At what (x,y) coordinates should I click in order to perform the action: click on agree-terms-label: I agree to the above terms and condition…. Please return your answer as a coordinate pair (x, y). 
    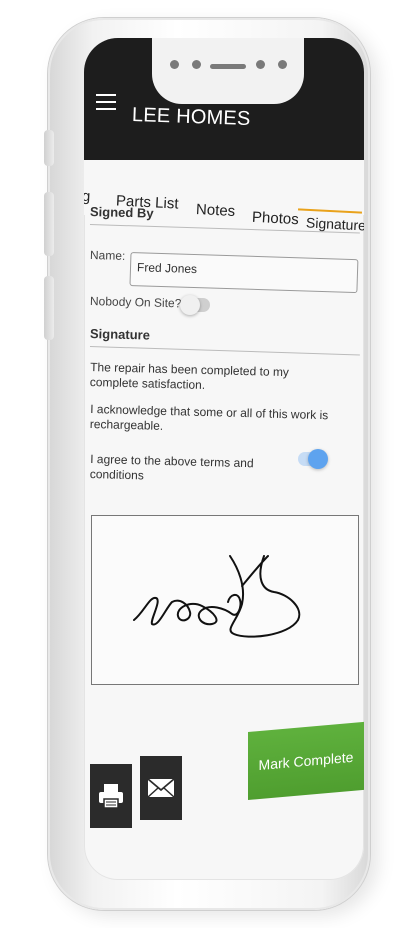
    Looking at the image, I should click on (171, 467).